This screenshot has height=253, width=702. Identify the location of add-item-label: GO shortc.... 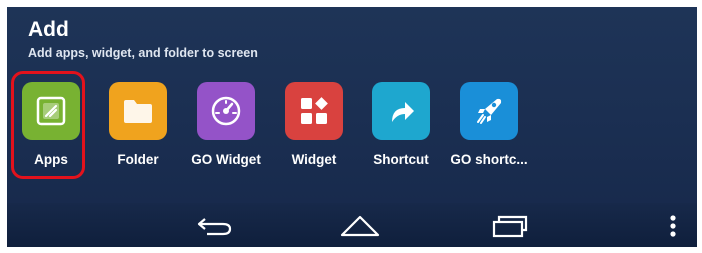
(489, 159).